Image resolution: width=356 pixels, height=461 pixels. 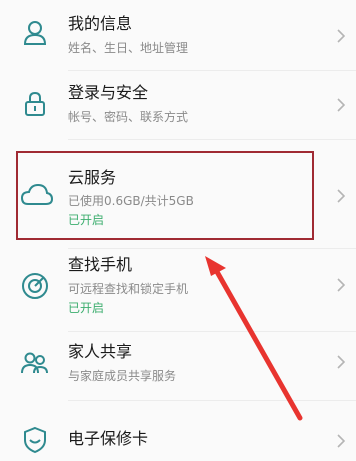 I want to click on menu-item-family-share: 家人共享 与家庭成员共享服务, so click(x=178, y=366).